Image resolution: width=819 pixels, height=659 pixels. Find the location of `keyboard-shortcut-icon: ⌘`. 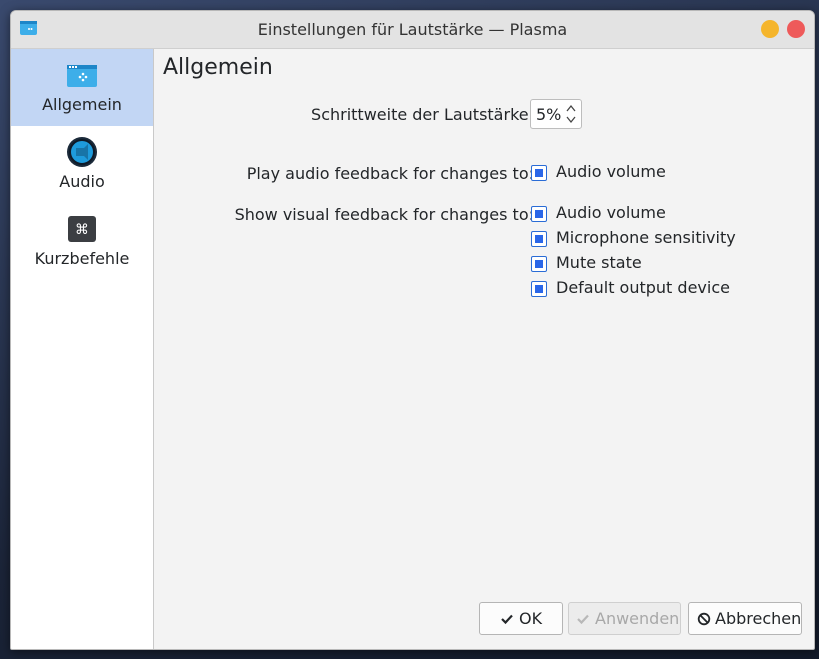

keyboard-shortcut-icon: ⌘ is located at coordinates (82, 229).